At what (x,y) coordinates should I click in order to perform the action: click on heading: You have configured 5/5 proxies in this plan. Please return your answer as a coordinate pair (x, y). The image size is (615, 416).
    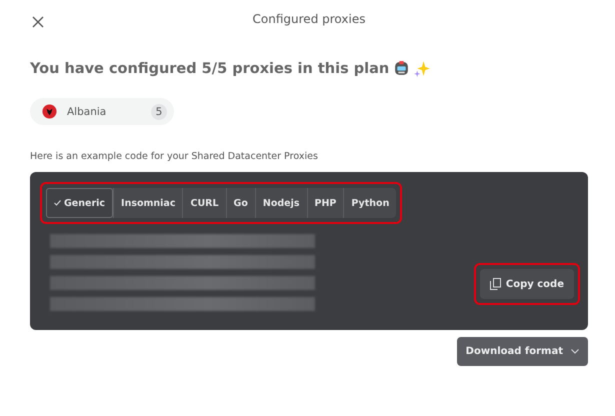
    Looking at the image, I should click on (210, 68).